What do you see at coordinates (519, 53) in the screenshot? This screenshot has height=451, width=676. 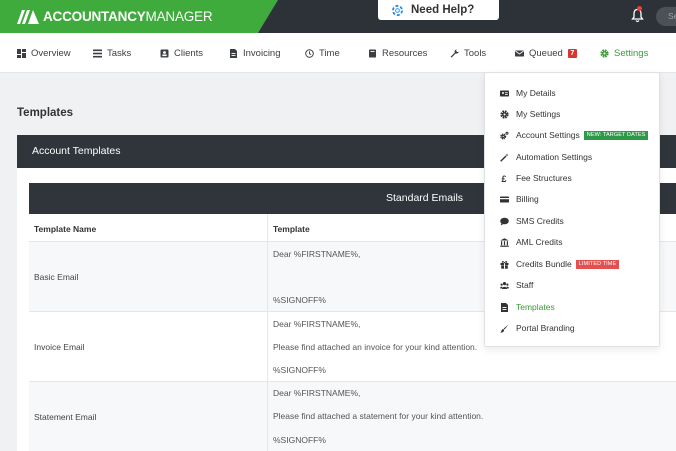 I see `envelope-icon` at bounding box center [519, 53].